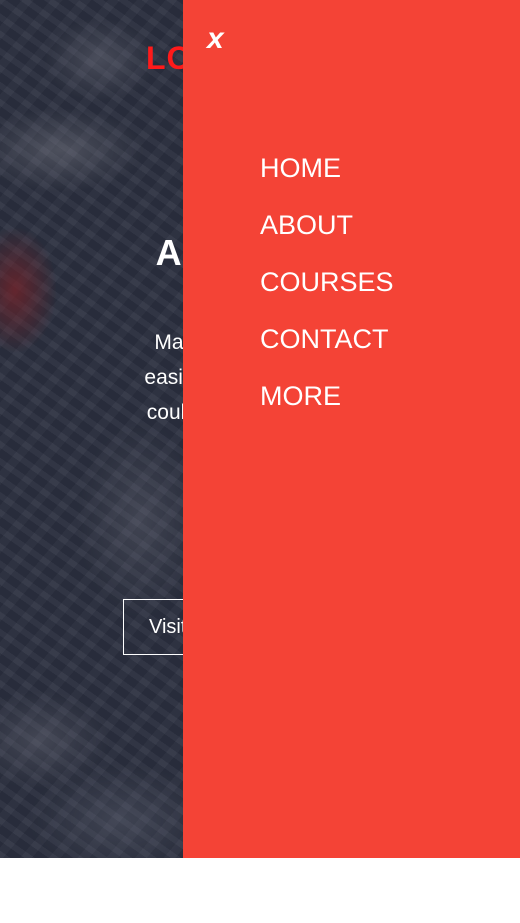 This screenshot has height=923, width=520. What do you see at coordinates (327, 349) in the screenshot?
I see `nav-item-contact: CONTACT` at bounding box center [327, 349].